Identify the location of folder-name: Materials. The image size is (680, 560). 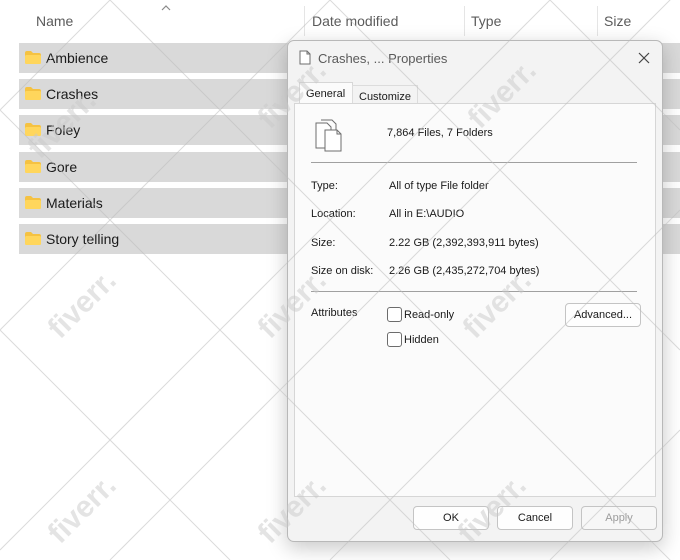
(74, 203).